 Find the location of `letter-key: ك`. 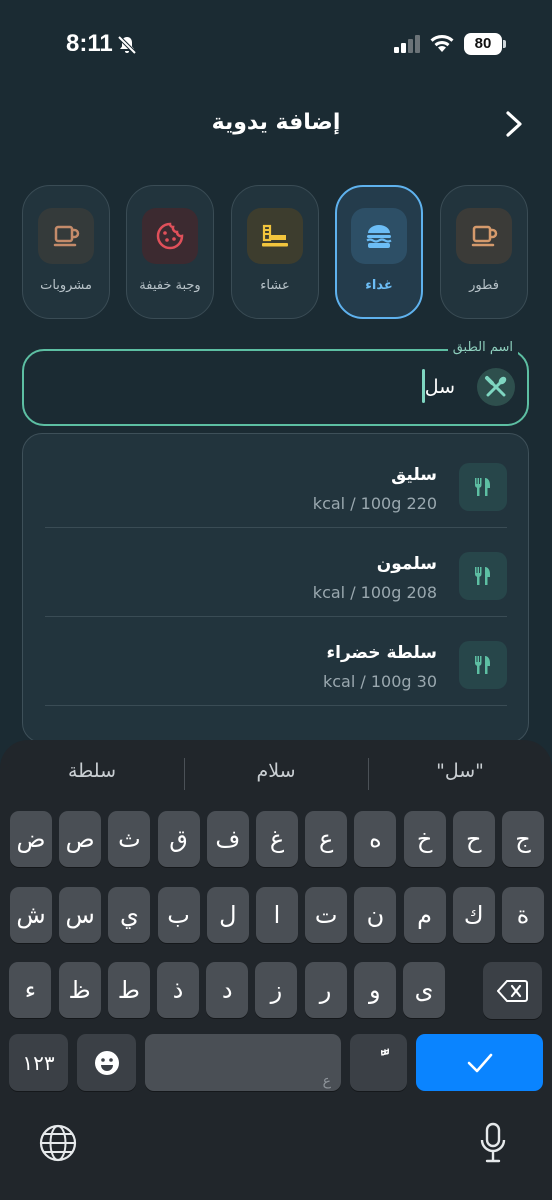

letter-key: ك is located at coordinates (473, 915).